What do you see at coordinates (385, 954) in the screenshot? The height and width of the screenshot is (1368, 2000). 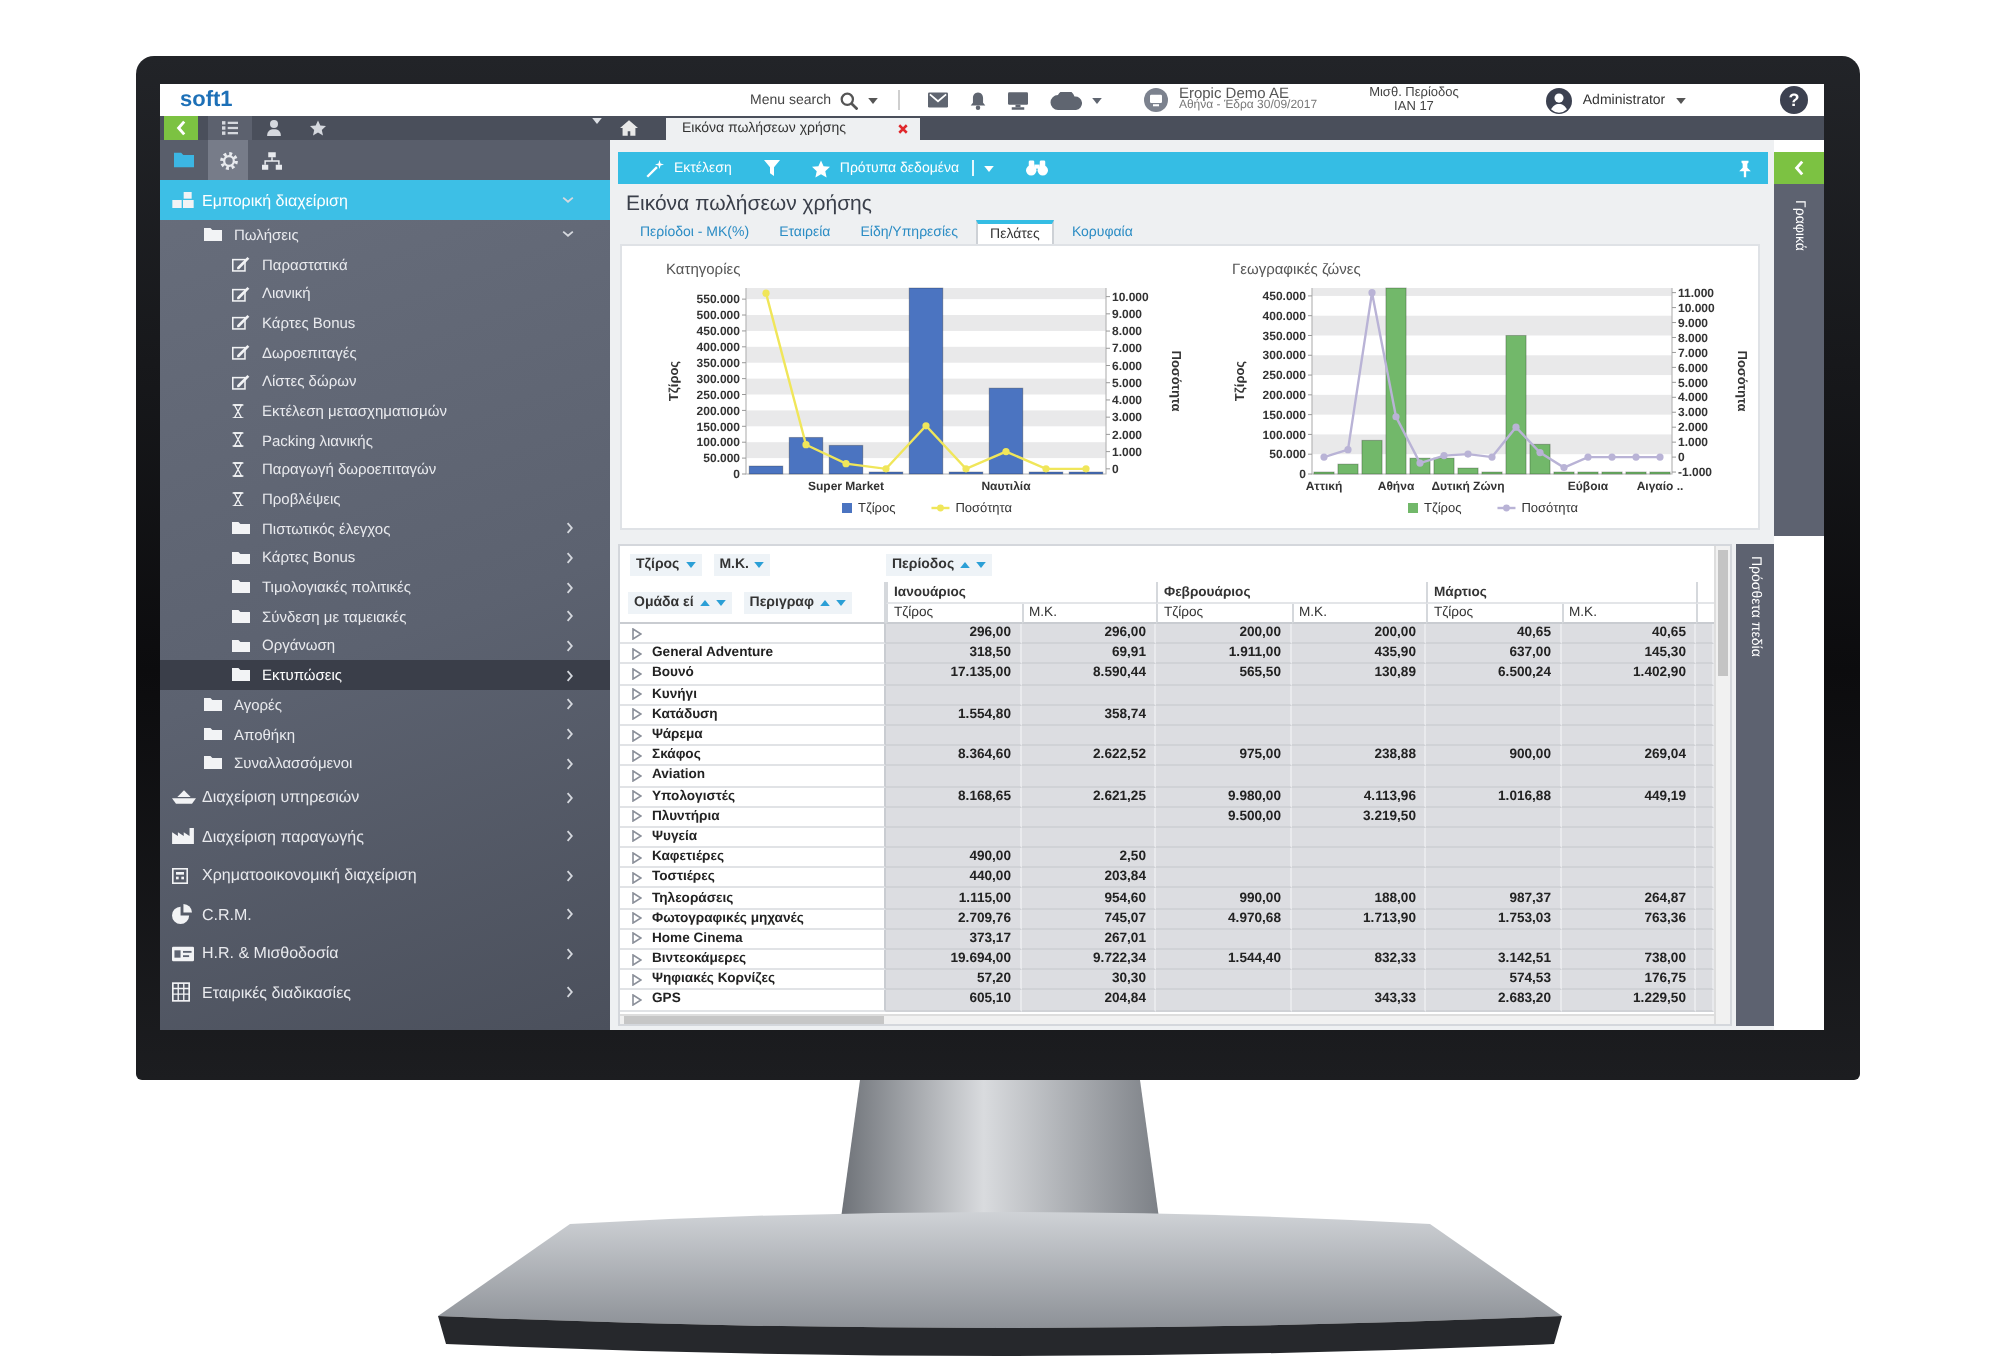 I see `sidebar-item: H.R. & Μισθοδοσία` at bounding box center [385, 954].